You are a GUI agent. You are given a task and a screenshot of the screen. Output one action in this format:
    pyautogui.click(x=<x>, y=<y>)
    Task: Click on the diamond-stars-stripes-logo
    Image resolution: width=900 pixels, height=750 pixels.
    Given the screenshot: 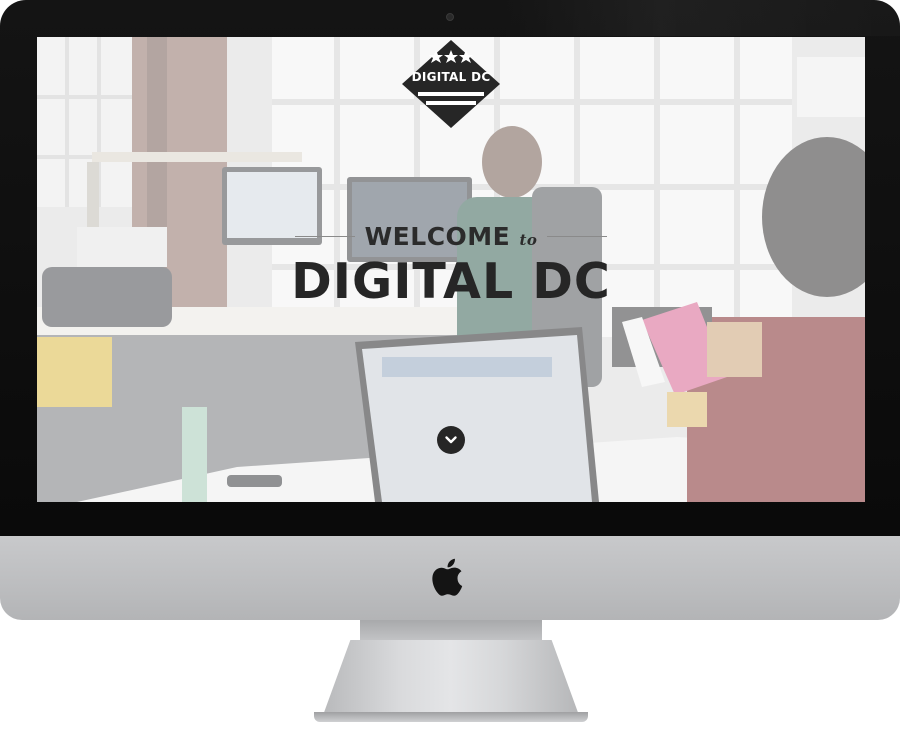 What is the action you would take?
    pyautogui.click(x=451, y=85)
    